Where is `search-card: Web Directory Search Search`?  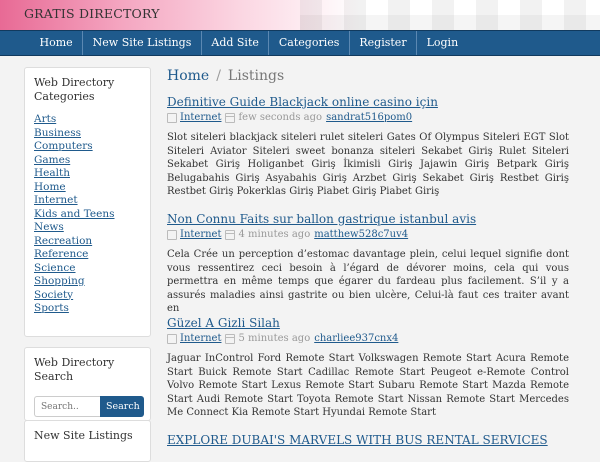
search-card: Web Directory Search Search is located at coordinates (87, 384).